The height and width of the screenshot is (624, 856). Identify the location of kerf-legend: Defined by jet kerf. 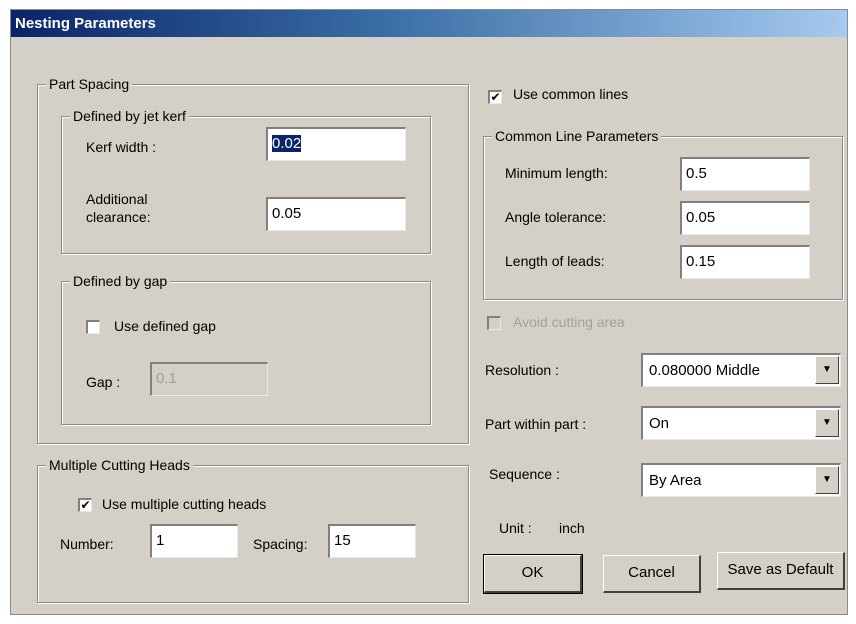
(129, 116).